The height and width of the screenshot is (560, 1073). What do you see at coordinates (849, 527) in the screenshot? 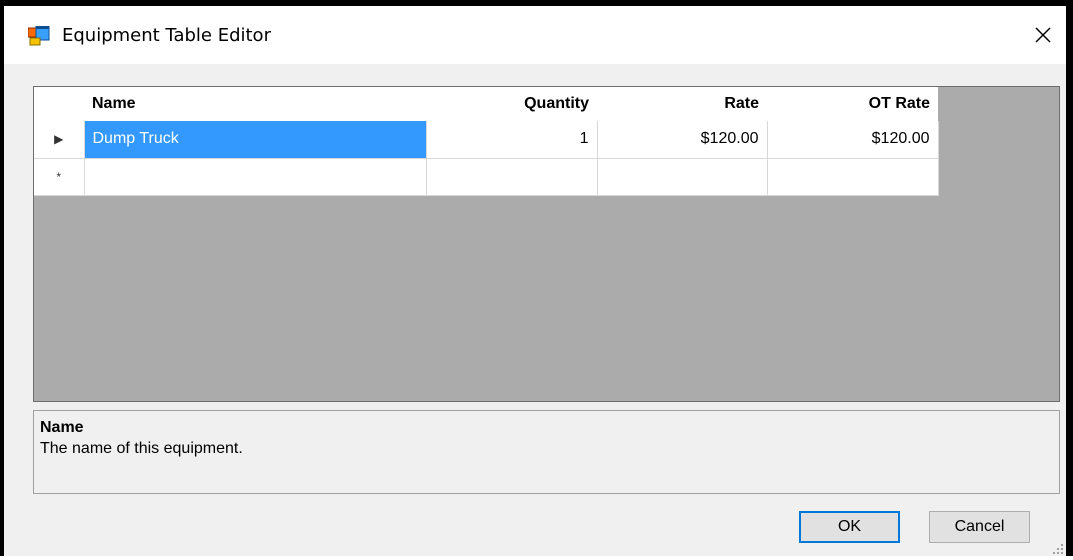
I see `ok-button: OK` at bounding box center [849, 527].